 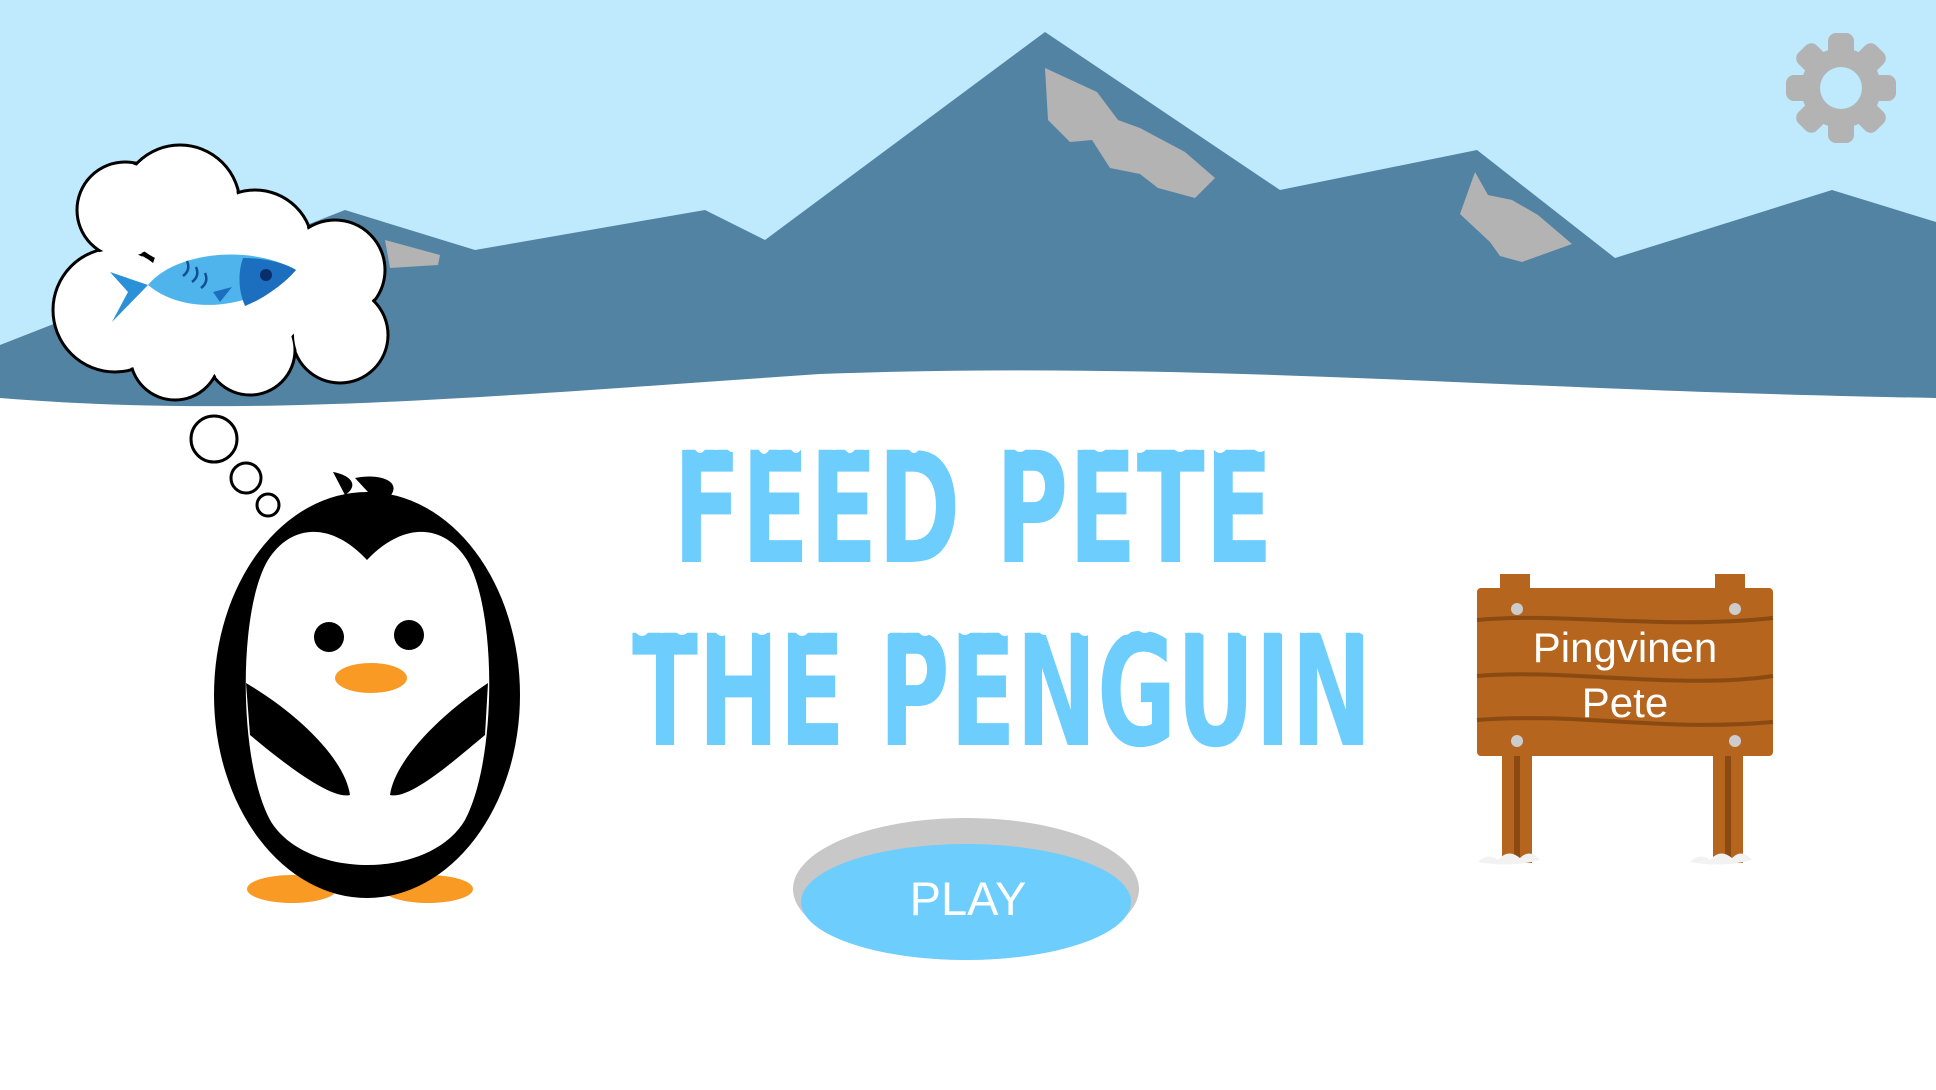 What do you see at coordinates (968, 898) in the screenshot?
I see `play-label: PLAY` at bounding box center [968, 898].